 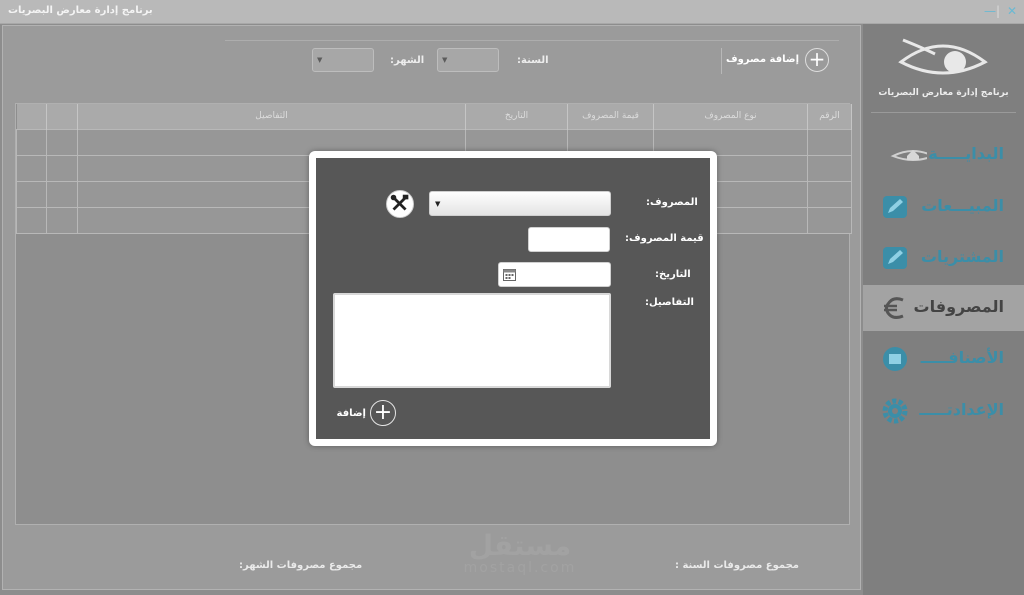 What do you see at coordinates (730, 116) in the screenshot?
I see `column-header-type: نوع المصروف` at bounding box center [730, 116].